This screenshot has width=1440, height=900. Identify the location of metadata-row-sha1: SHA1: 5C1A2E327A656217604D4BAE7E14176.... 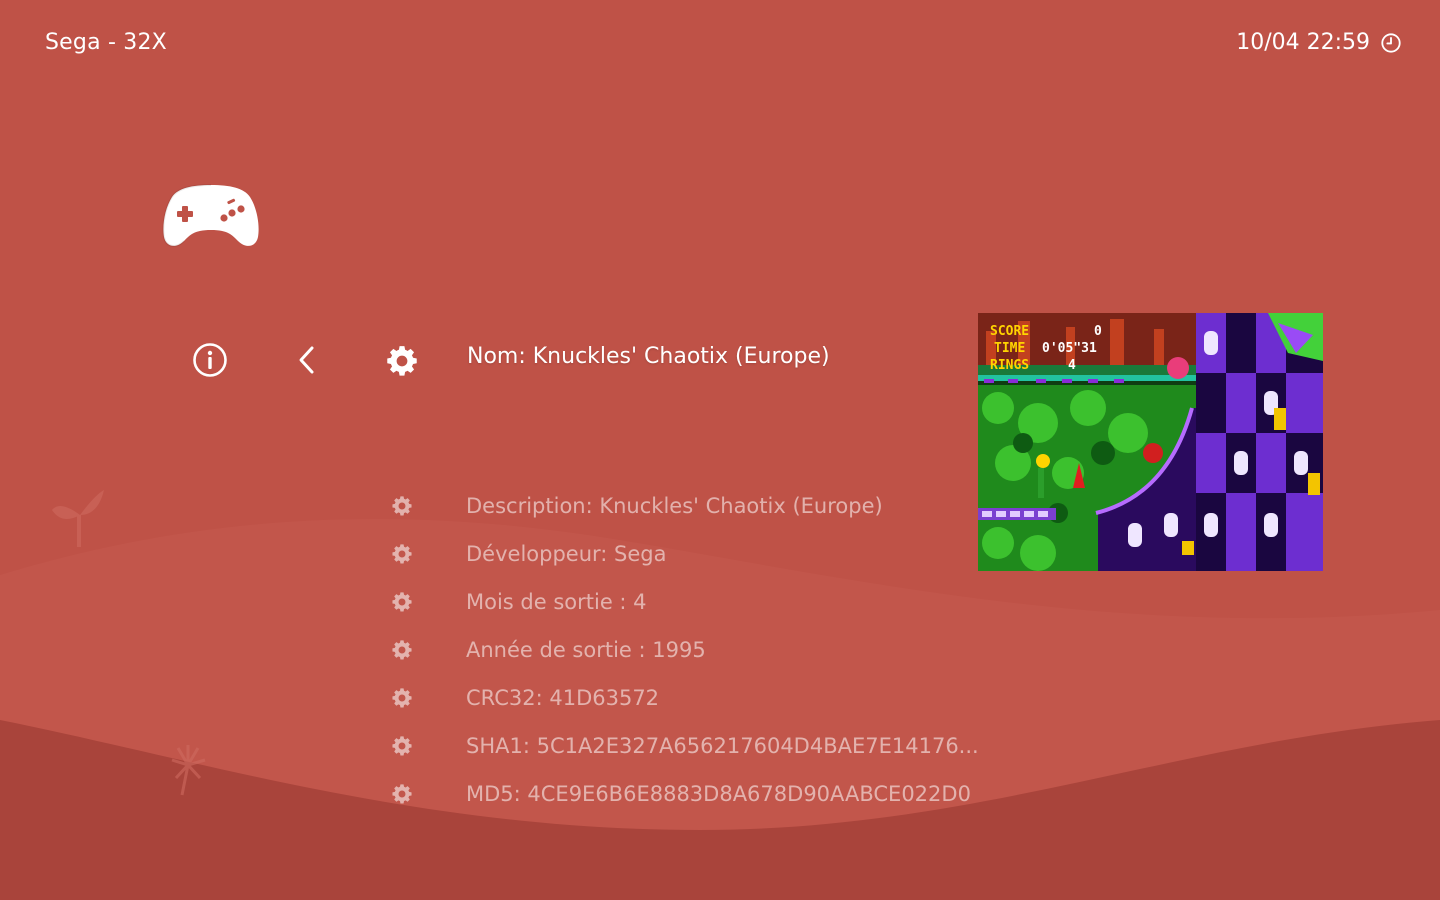
(700, 746).